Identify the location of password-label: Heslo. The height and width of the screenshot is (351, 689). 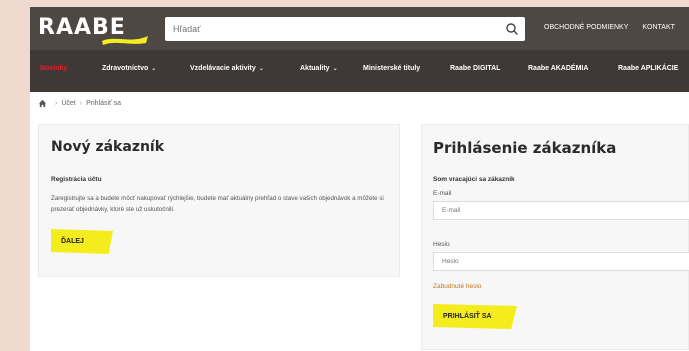
(441, 244).